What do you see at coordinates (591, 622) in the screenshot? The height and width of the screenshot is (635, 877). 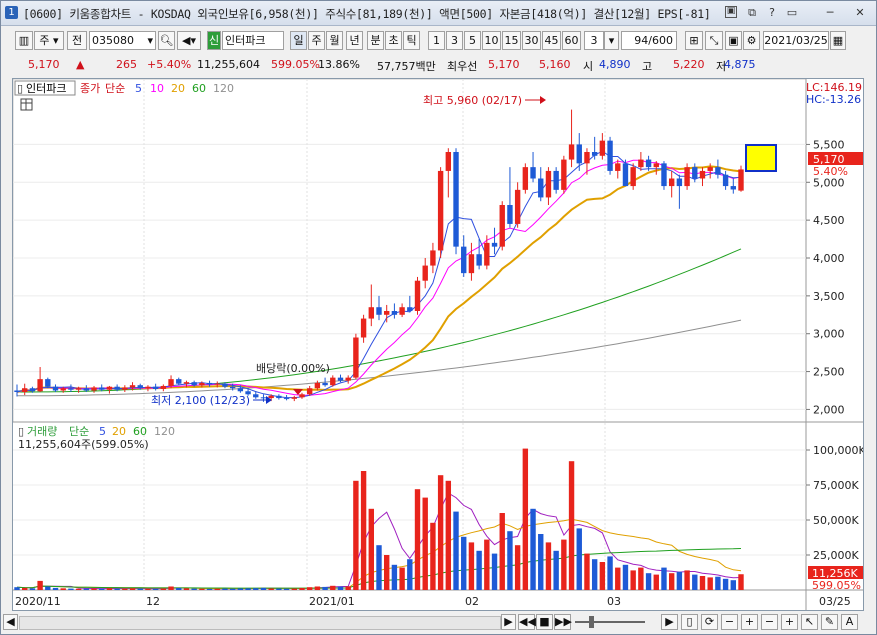 I see `zoom-slider-thumb` at bounding box center [591, 622].